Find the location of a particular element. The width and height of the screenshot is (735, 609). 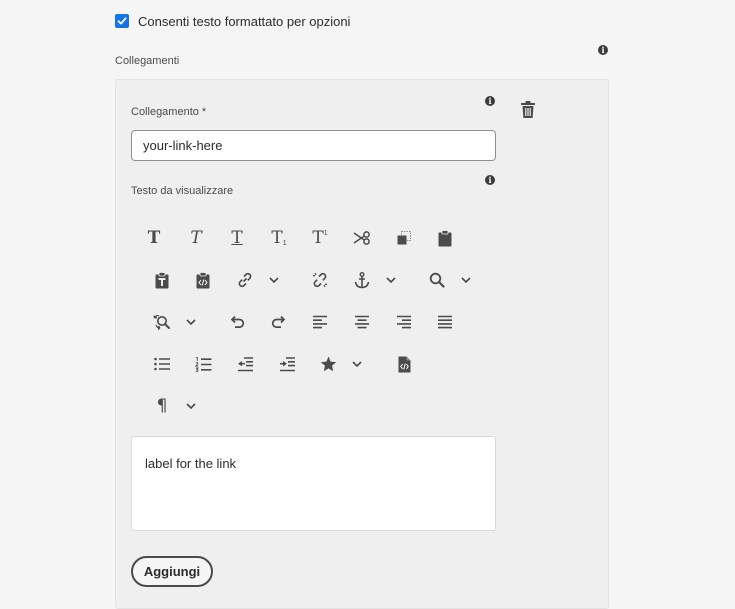

paragraph-icon: ¶ is located at coordinates (162, 406).